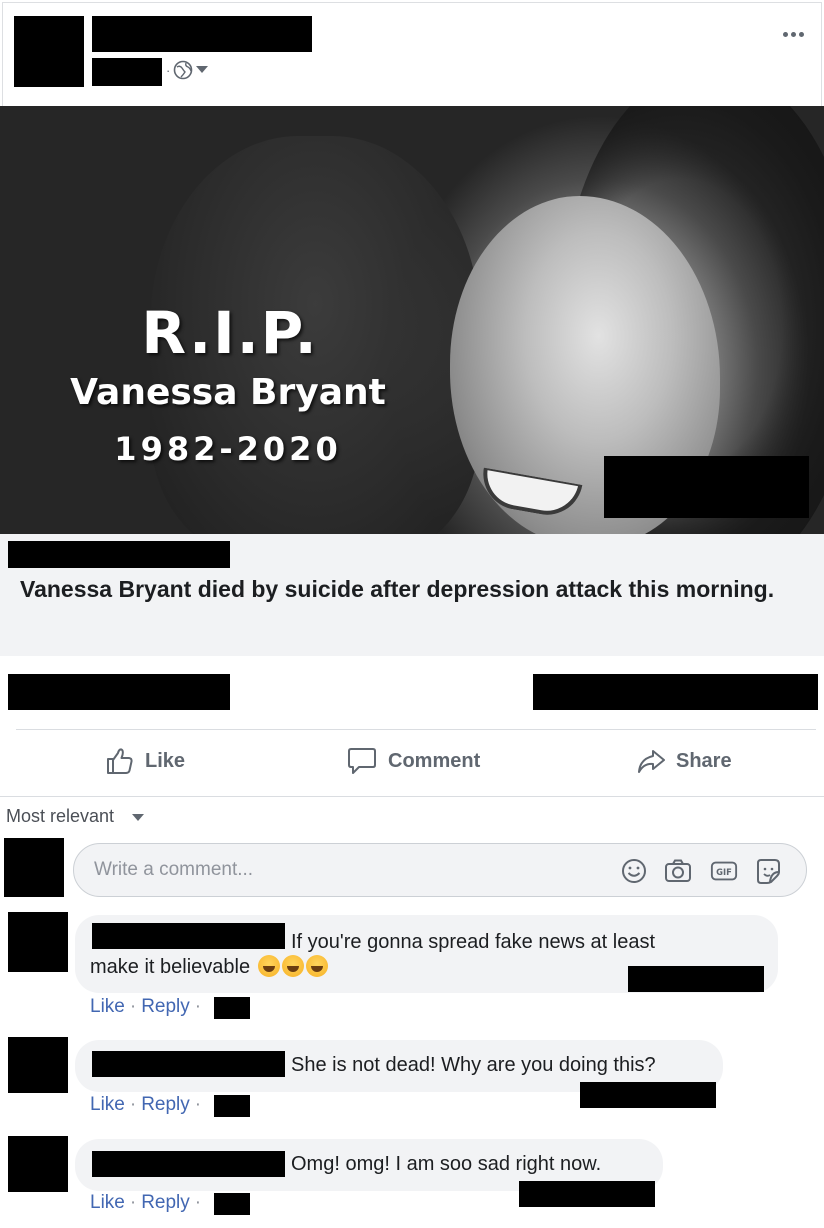 The image size is (824, 1228). What do you see at coordinates (138, 816) in the screenshot?
I see `chevron-down-icon` at bounding box center [138, 816].